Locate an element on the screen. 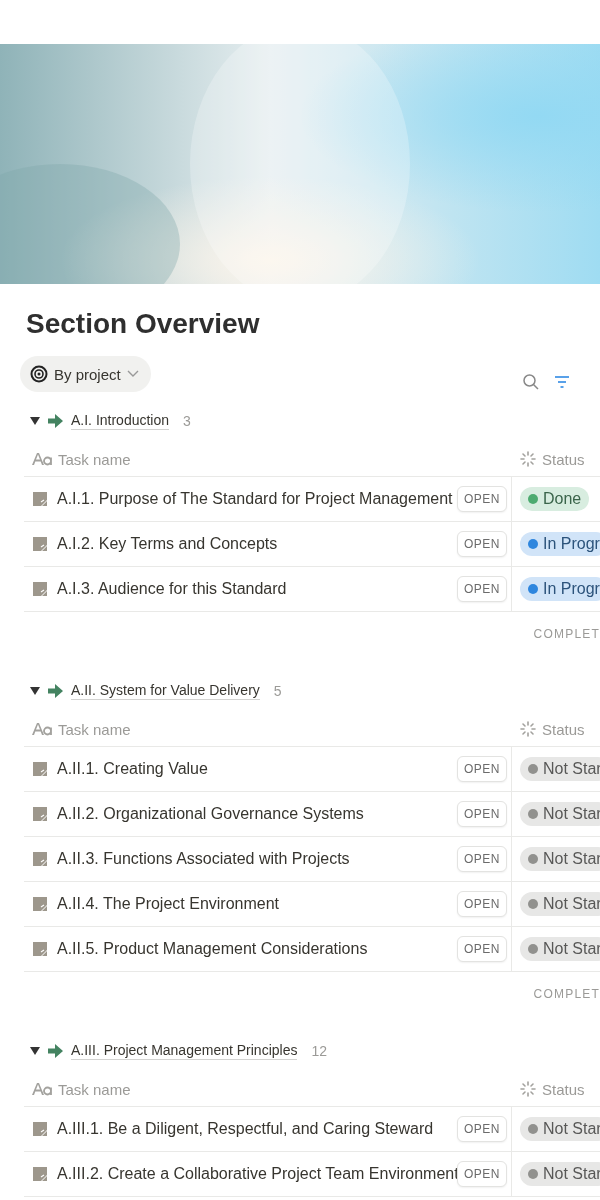 The width and height of the screenshot is (600, 1200). chevron-down-icon is located at coordinates (132, 374).